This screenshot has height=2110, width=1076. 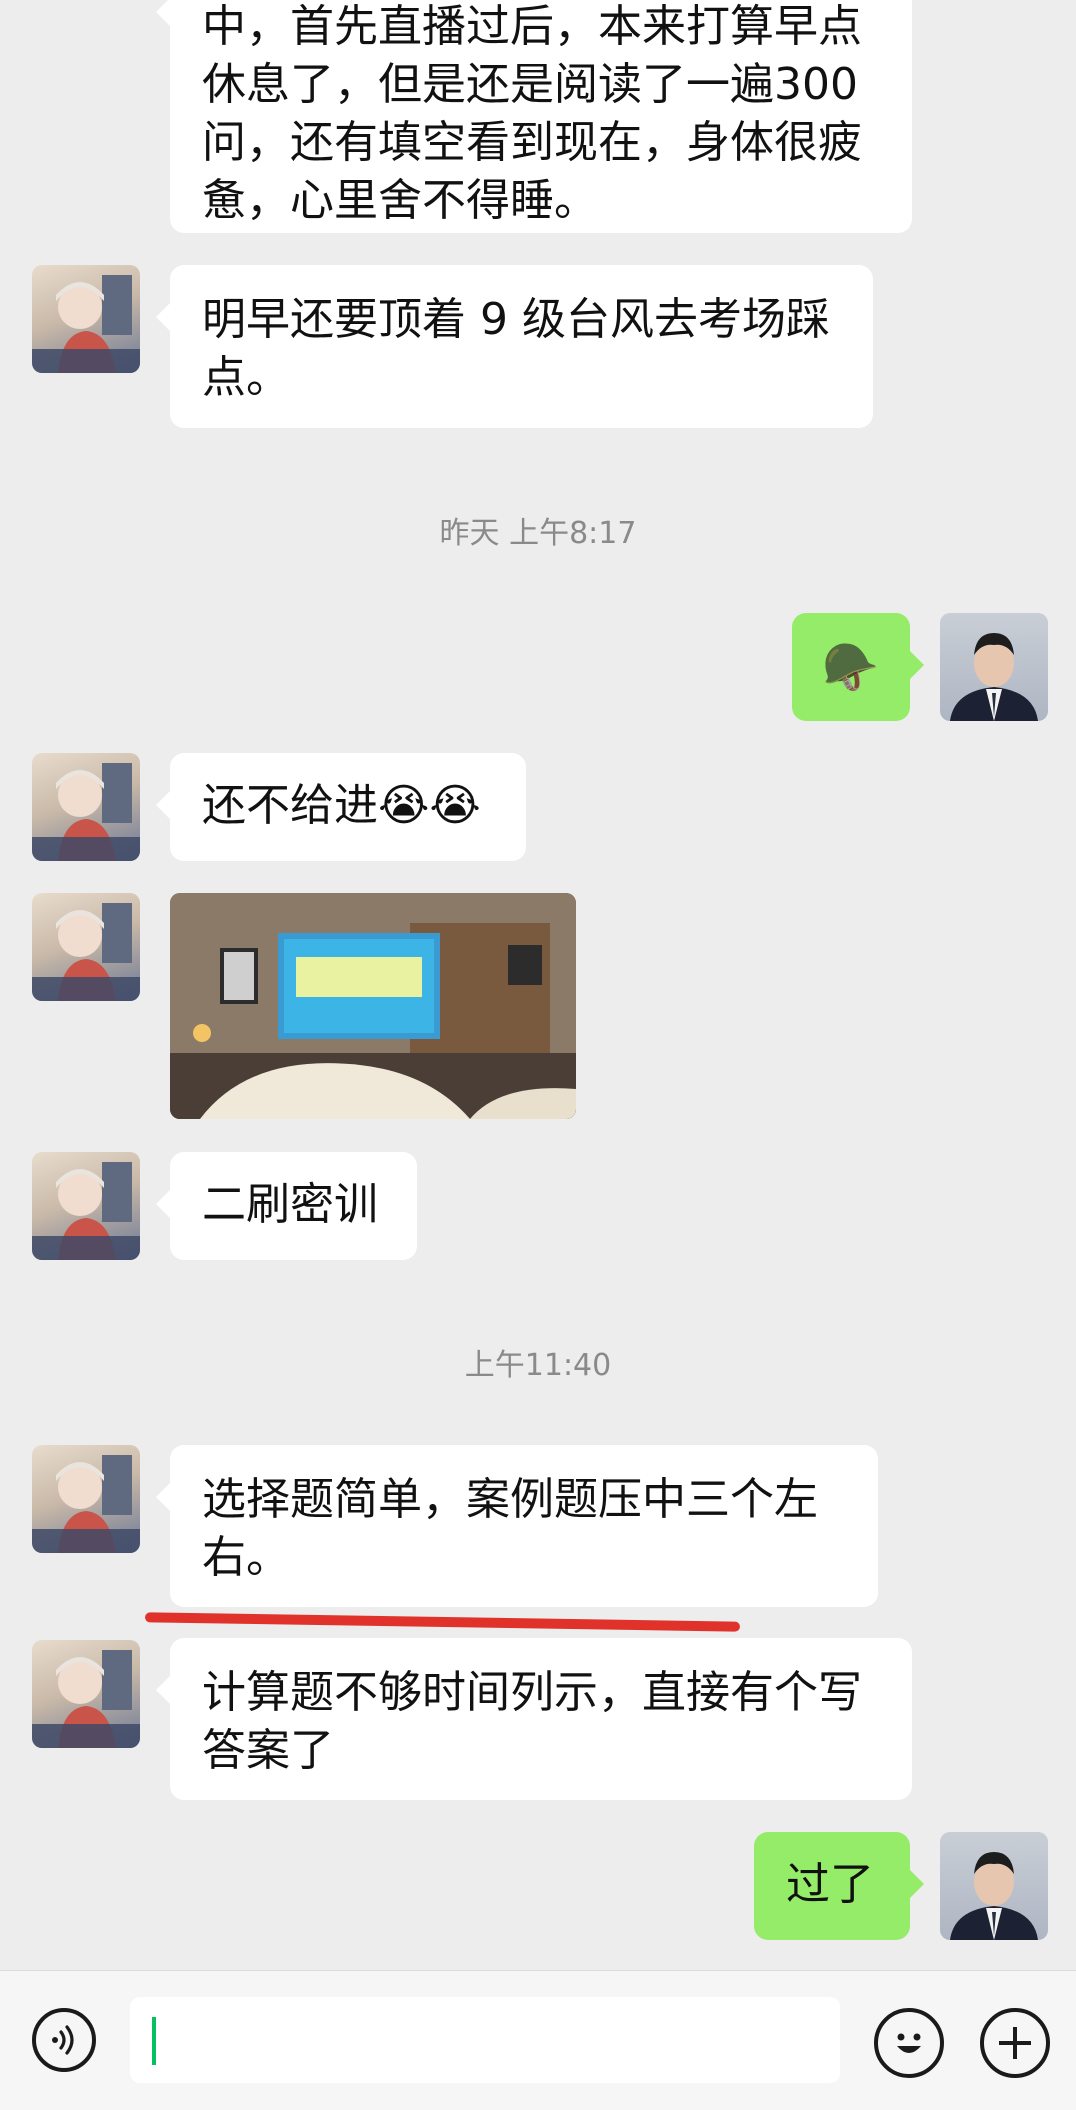 What do you see at coordinates (373, 1006) in the screenshot?
I see `image-message` at bounding box center [373, 1006].